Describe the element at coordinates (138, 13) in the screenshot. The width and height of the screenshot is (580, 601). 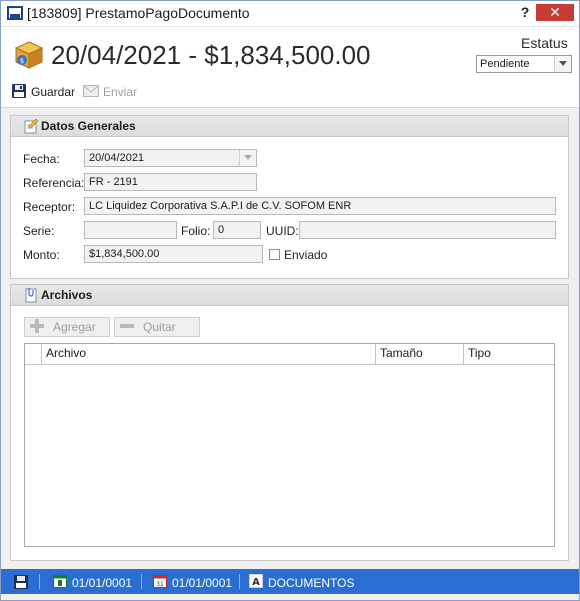
I see `window-title: [183809] PrestamoPagoDocumento` at that location.